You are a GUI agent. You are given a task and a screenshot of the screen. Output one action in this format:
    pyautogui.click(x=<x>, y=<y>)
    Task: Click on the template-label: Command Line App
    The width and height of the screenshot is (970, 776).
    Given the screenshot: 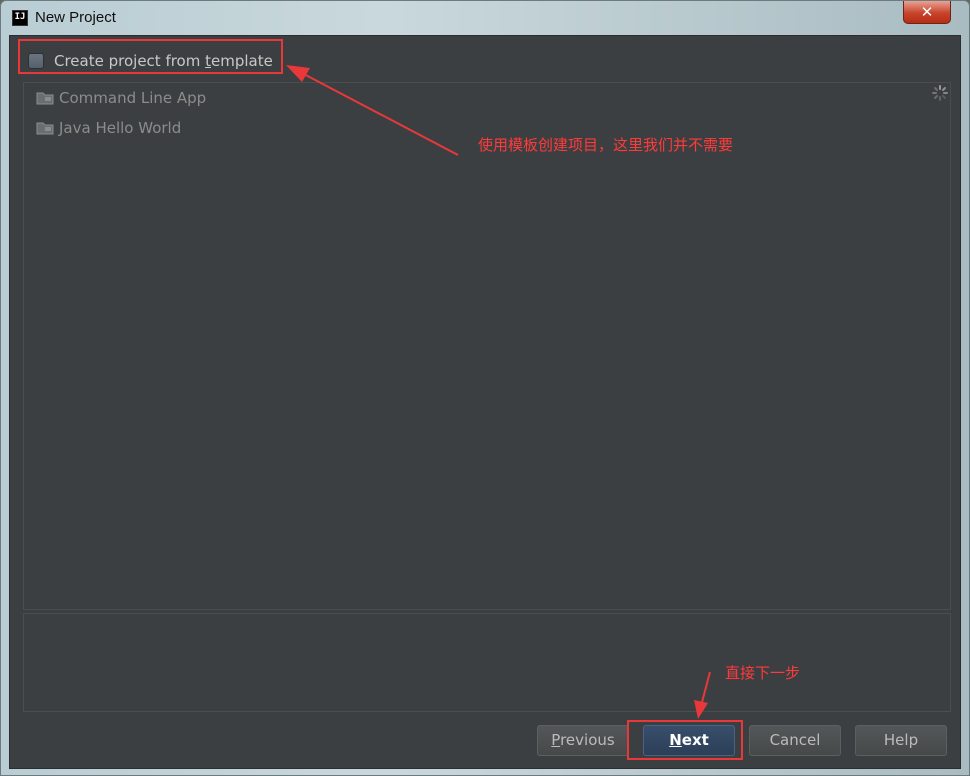 What is the action you would take?
    pyautogui.click(x=133, y=98)
    